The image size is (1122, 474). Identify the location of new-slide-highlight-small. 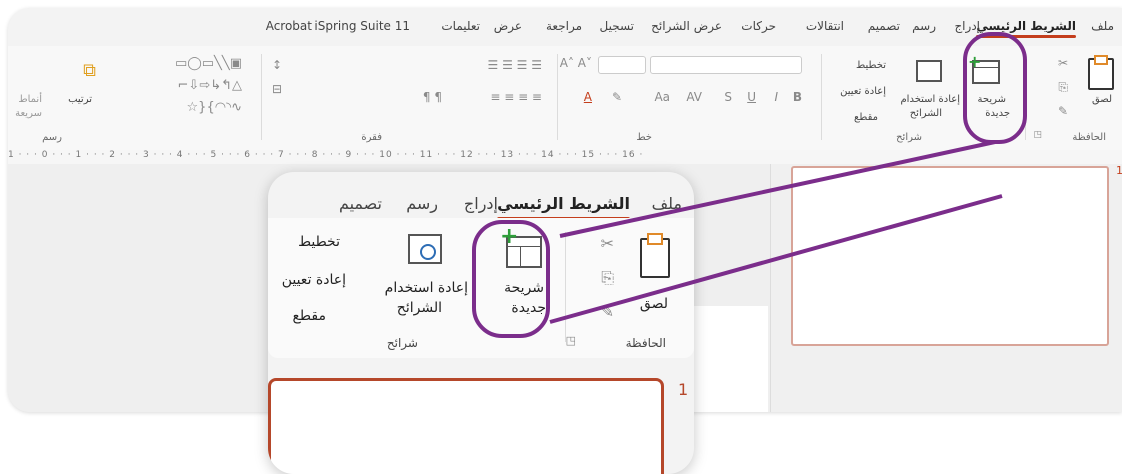
(995, 88).